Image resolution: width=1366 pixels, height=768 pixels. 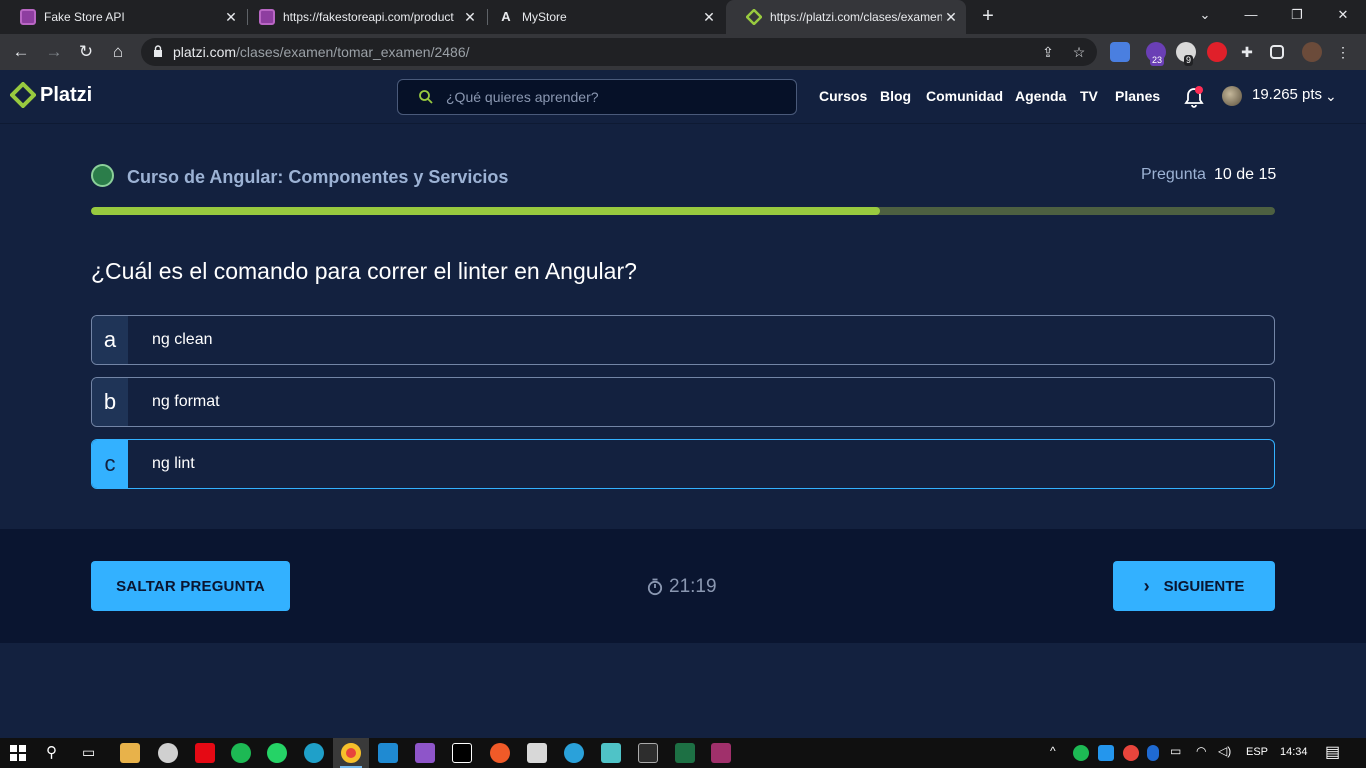 I want to click on bluetooth-icon, so click(x=1153, y=753).